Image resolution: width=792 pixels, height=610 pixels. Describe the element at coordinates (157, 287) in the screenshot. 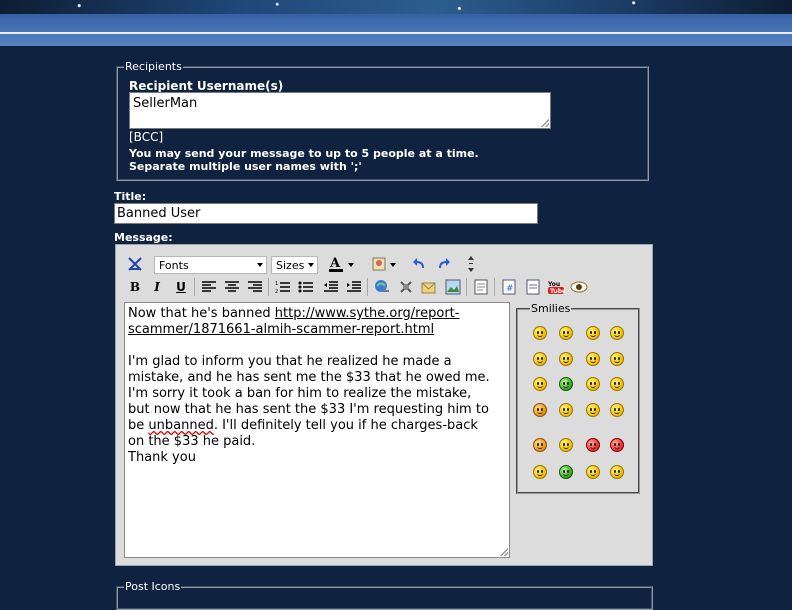

I see `italic-button: I` at that location.